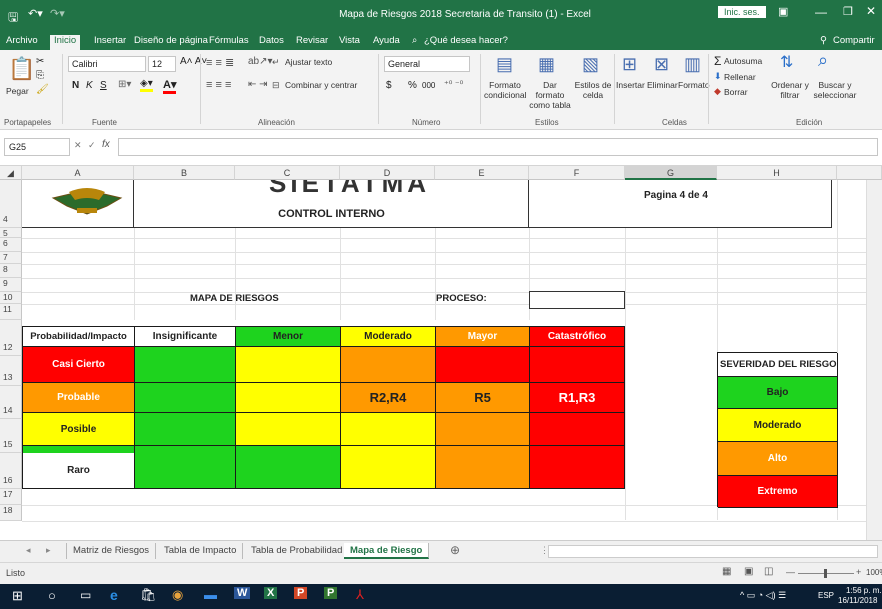 This screenshot has width=882, height=609. What do you see at coordinates (577, 300) in the screenshot?
I see `proceso-input-cell` at bounding box center [577, 300].